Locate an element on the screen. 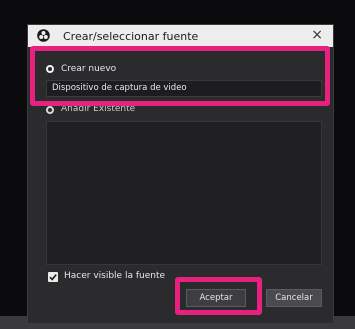  dialog-titlebar: Crear/seleccionar fuente × is located at coordinates (180, 36).